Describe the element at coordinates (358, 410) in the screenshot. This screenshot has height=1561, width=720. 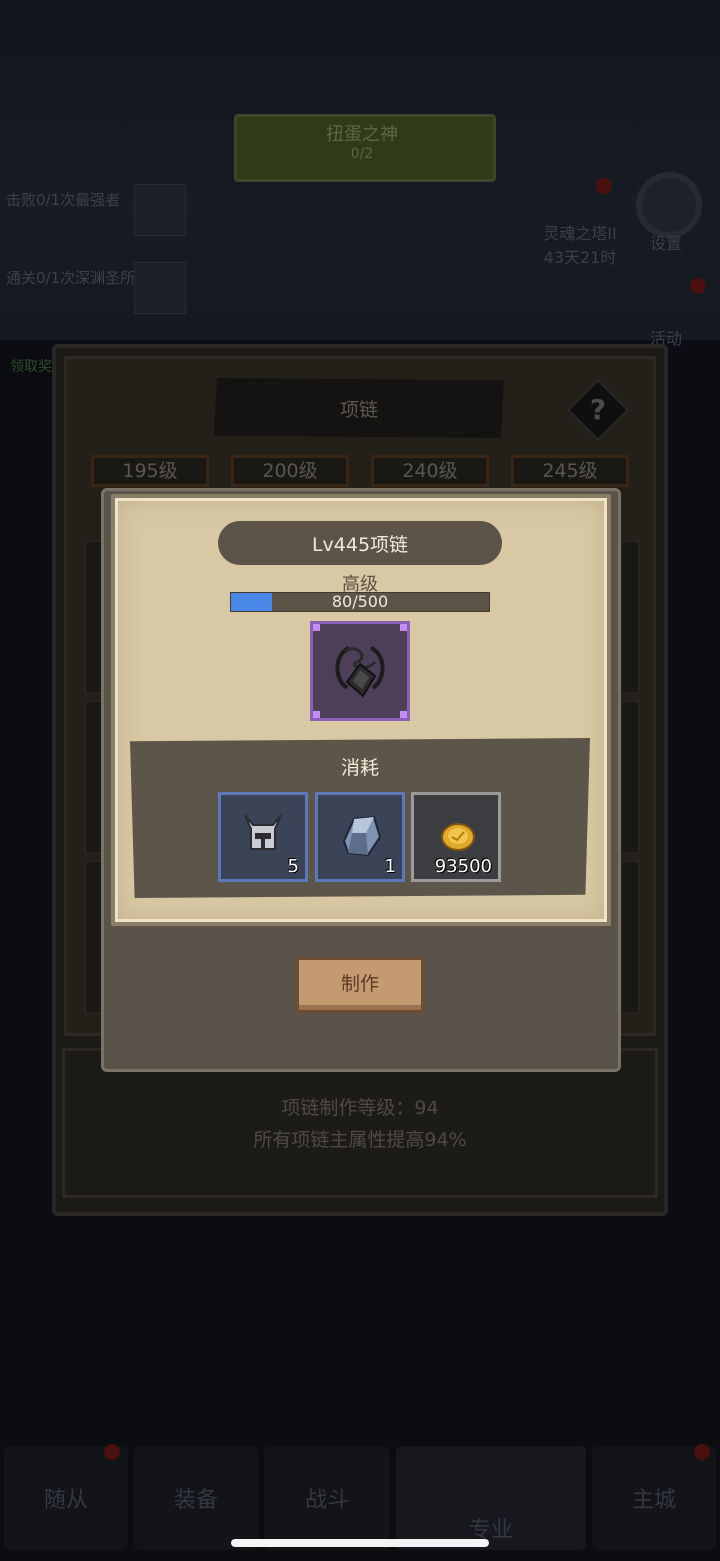
I see `crafting-panel-title: 项链` at that location.